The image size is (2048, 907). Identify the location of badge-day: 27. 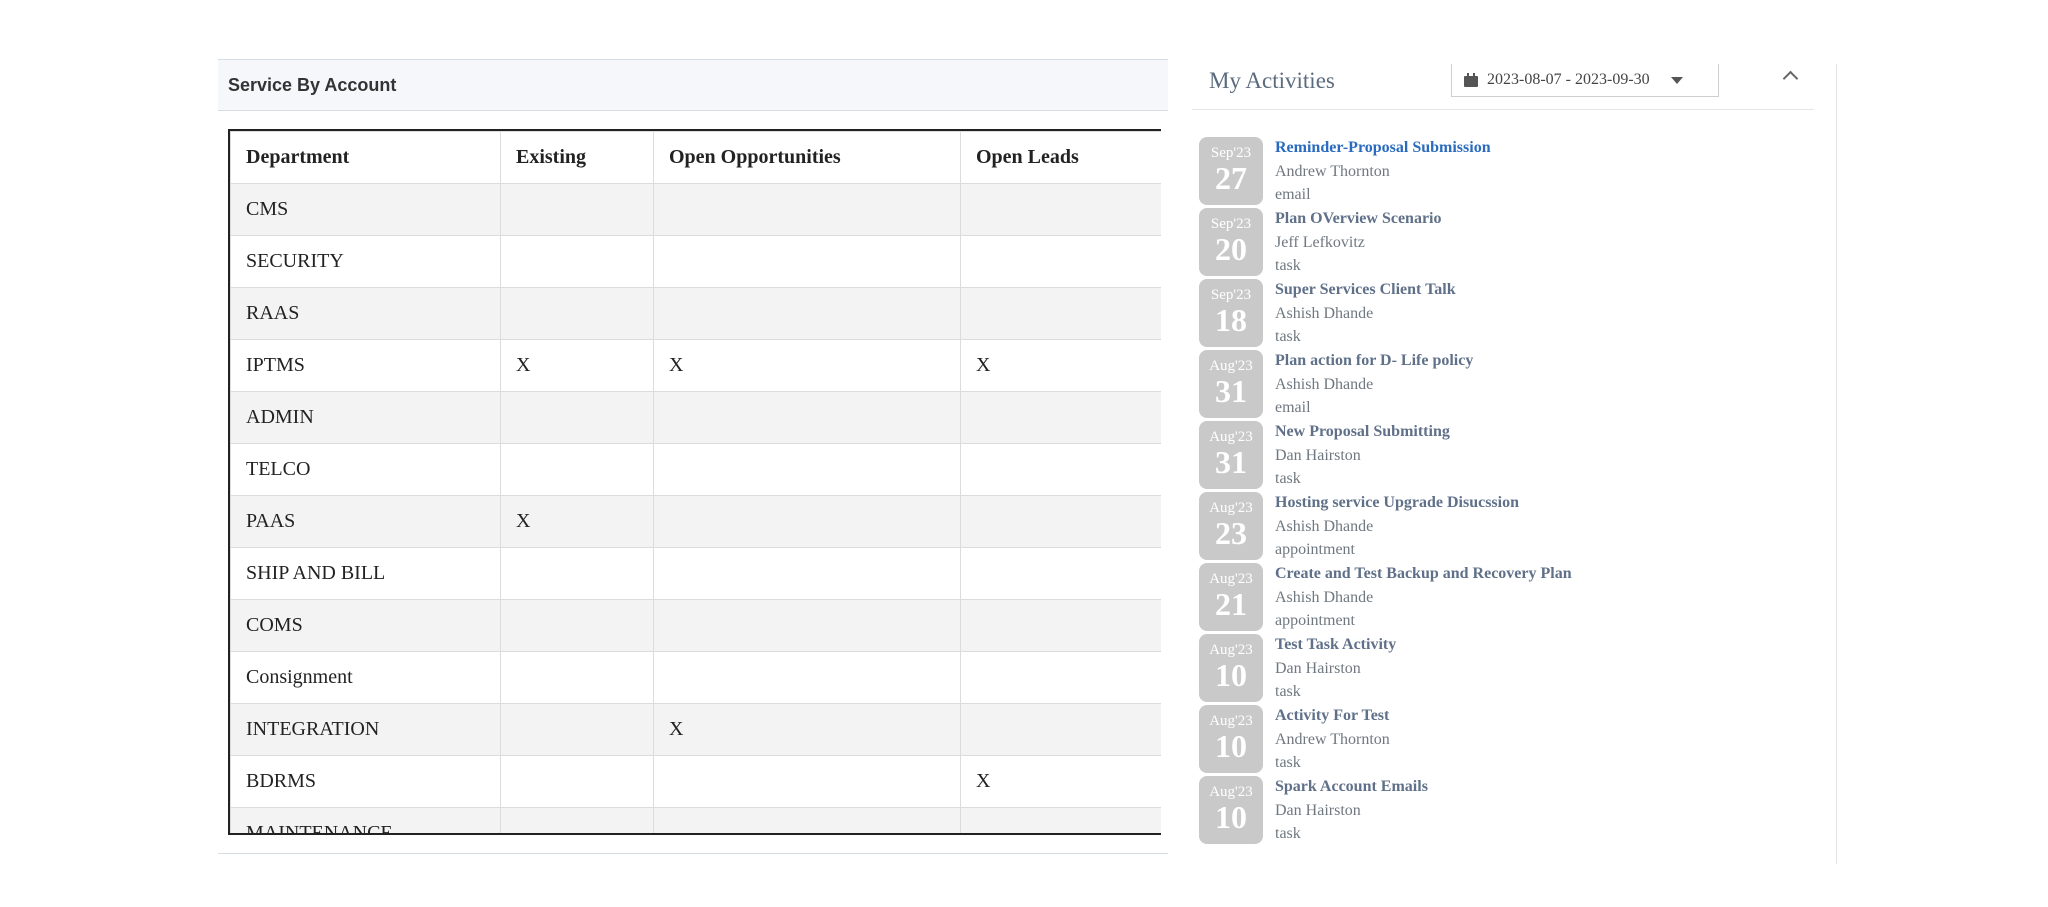
(1231, 178).